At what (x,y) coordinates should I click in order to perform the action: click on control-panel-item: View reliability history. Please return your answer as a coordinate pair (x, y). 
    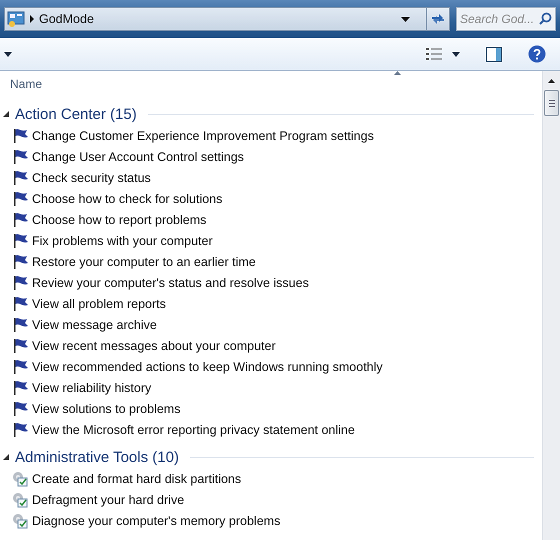
    Looking at the image, I should click on (92, 387).